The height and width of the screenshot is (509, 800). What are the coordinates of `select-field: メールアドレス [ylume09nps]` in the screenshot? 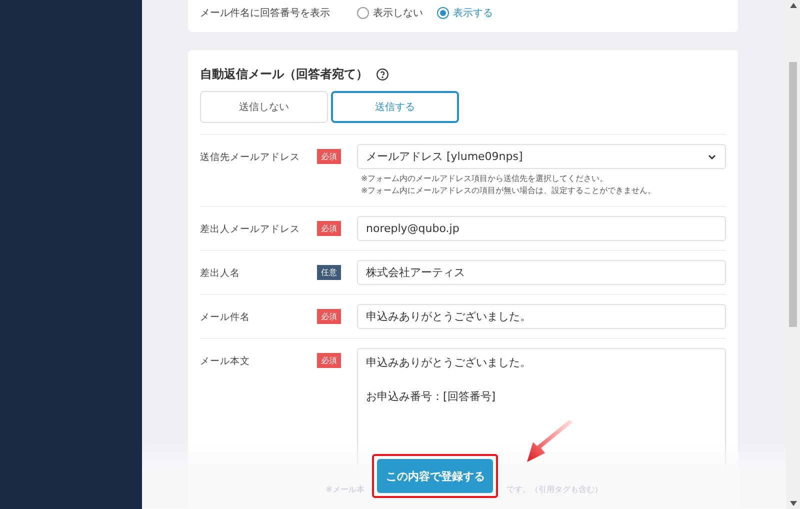 It's located at (541, 156).